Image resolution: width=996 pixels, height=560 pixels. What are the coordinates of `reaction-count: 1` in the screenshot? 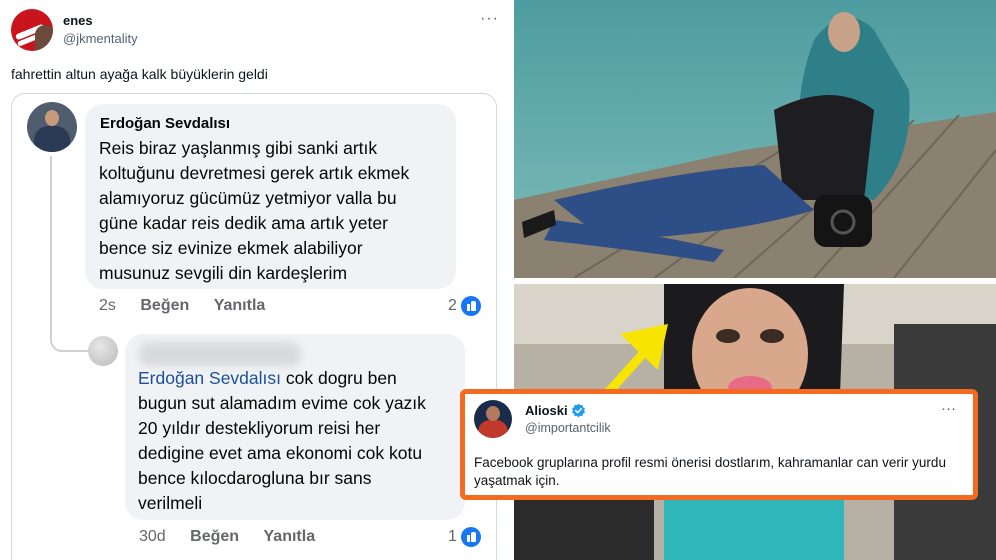 It's located at (464, 537).